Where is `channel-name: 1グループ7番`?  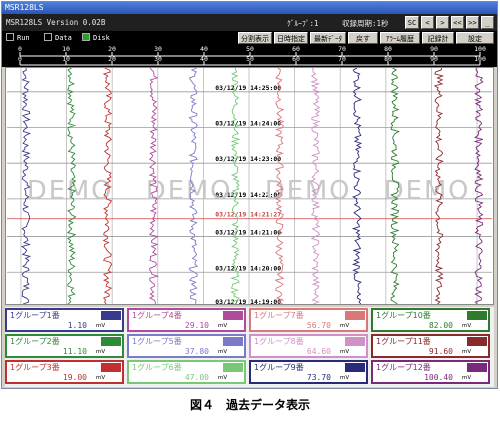 channel-name: 1グループ7番 is located at coordinates (279, 315).